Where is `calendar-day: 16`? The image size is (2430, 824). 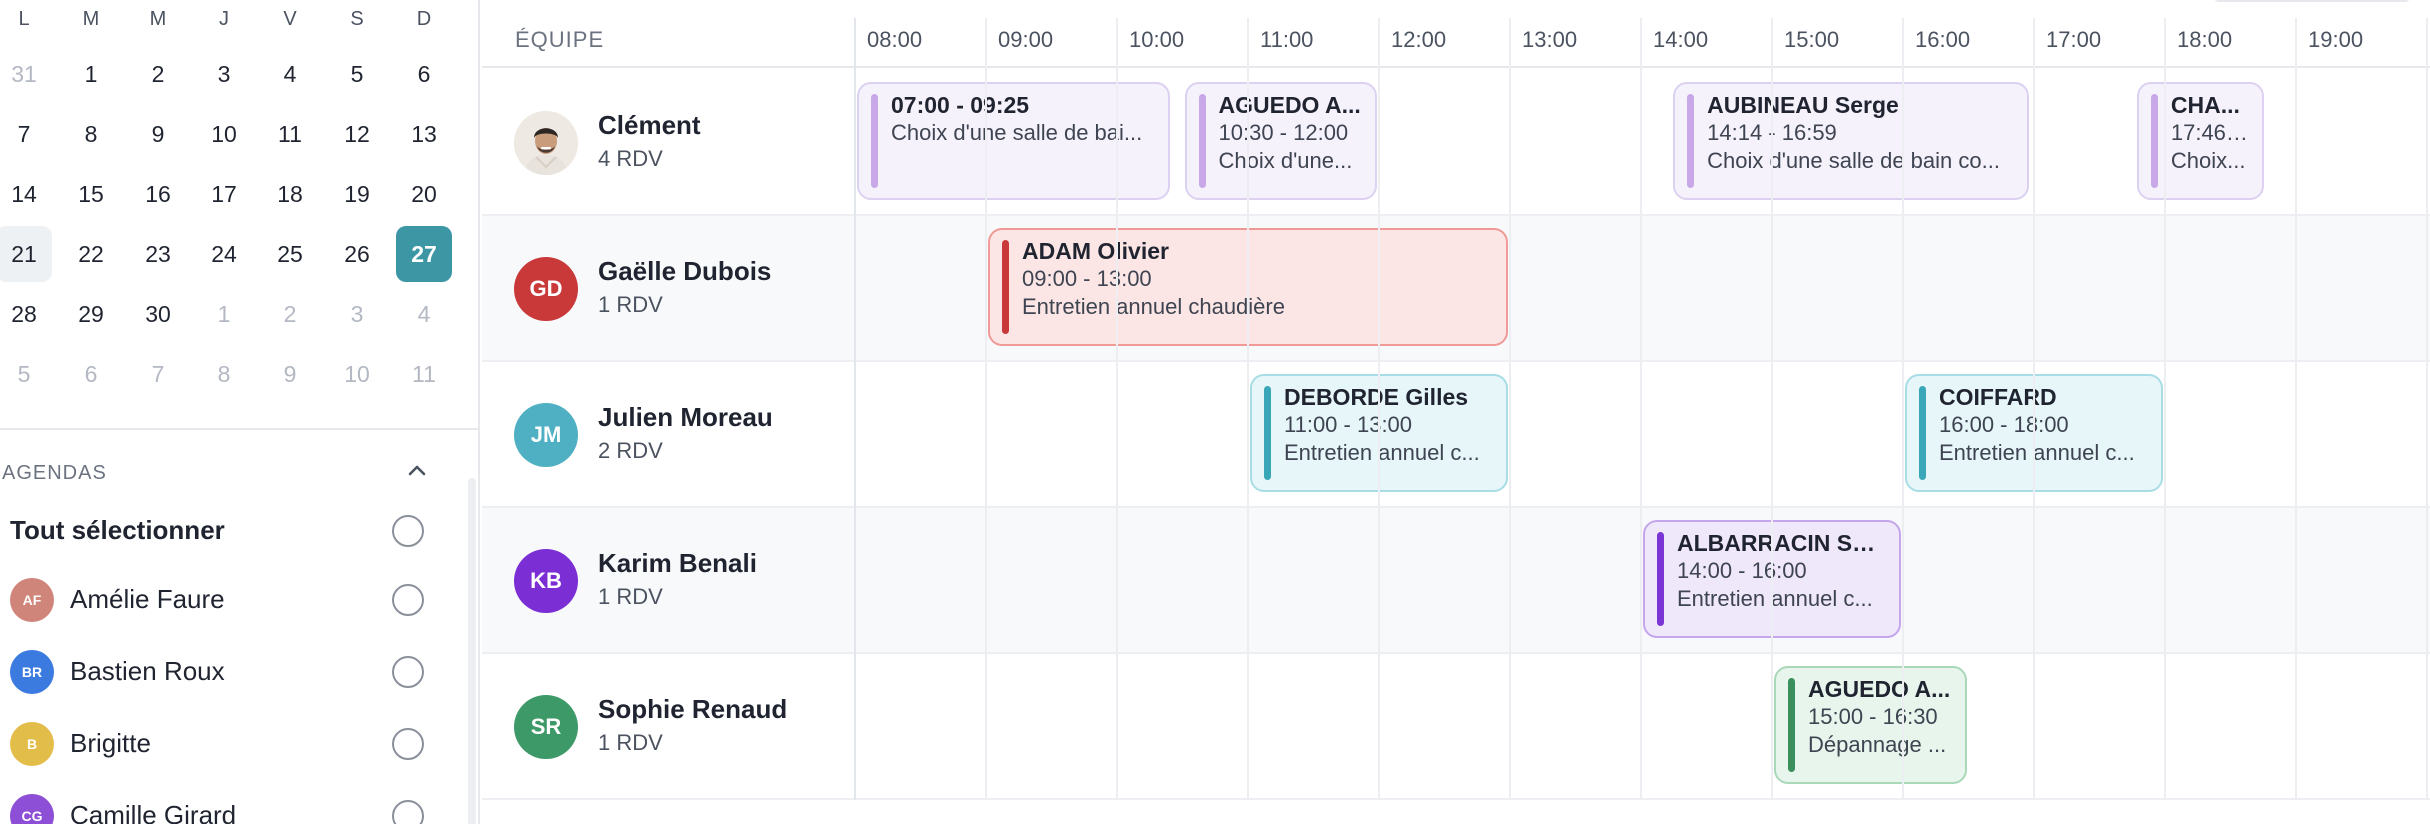
calendar-day: 16 is located at coordinates (158, 194).